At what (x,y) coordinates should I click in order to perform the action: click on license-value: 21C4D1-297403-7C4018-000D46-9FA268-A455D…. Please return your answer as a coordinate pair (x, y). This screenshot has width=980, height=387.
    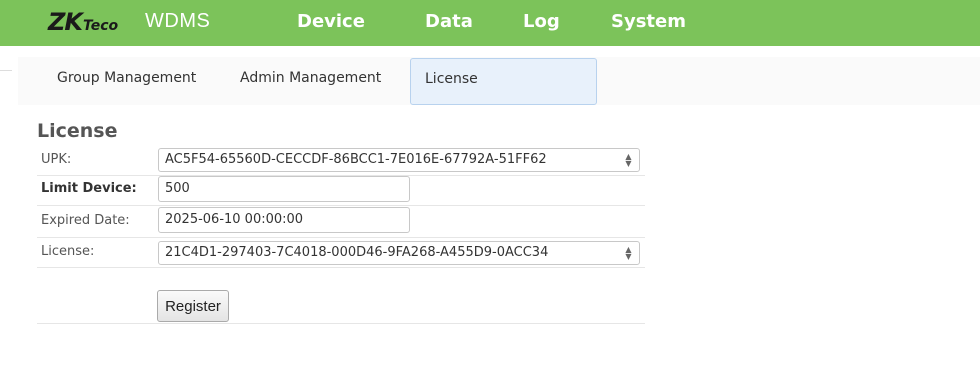
    Looking at the image, I should click on (357, 252).